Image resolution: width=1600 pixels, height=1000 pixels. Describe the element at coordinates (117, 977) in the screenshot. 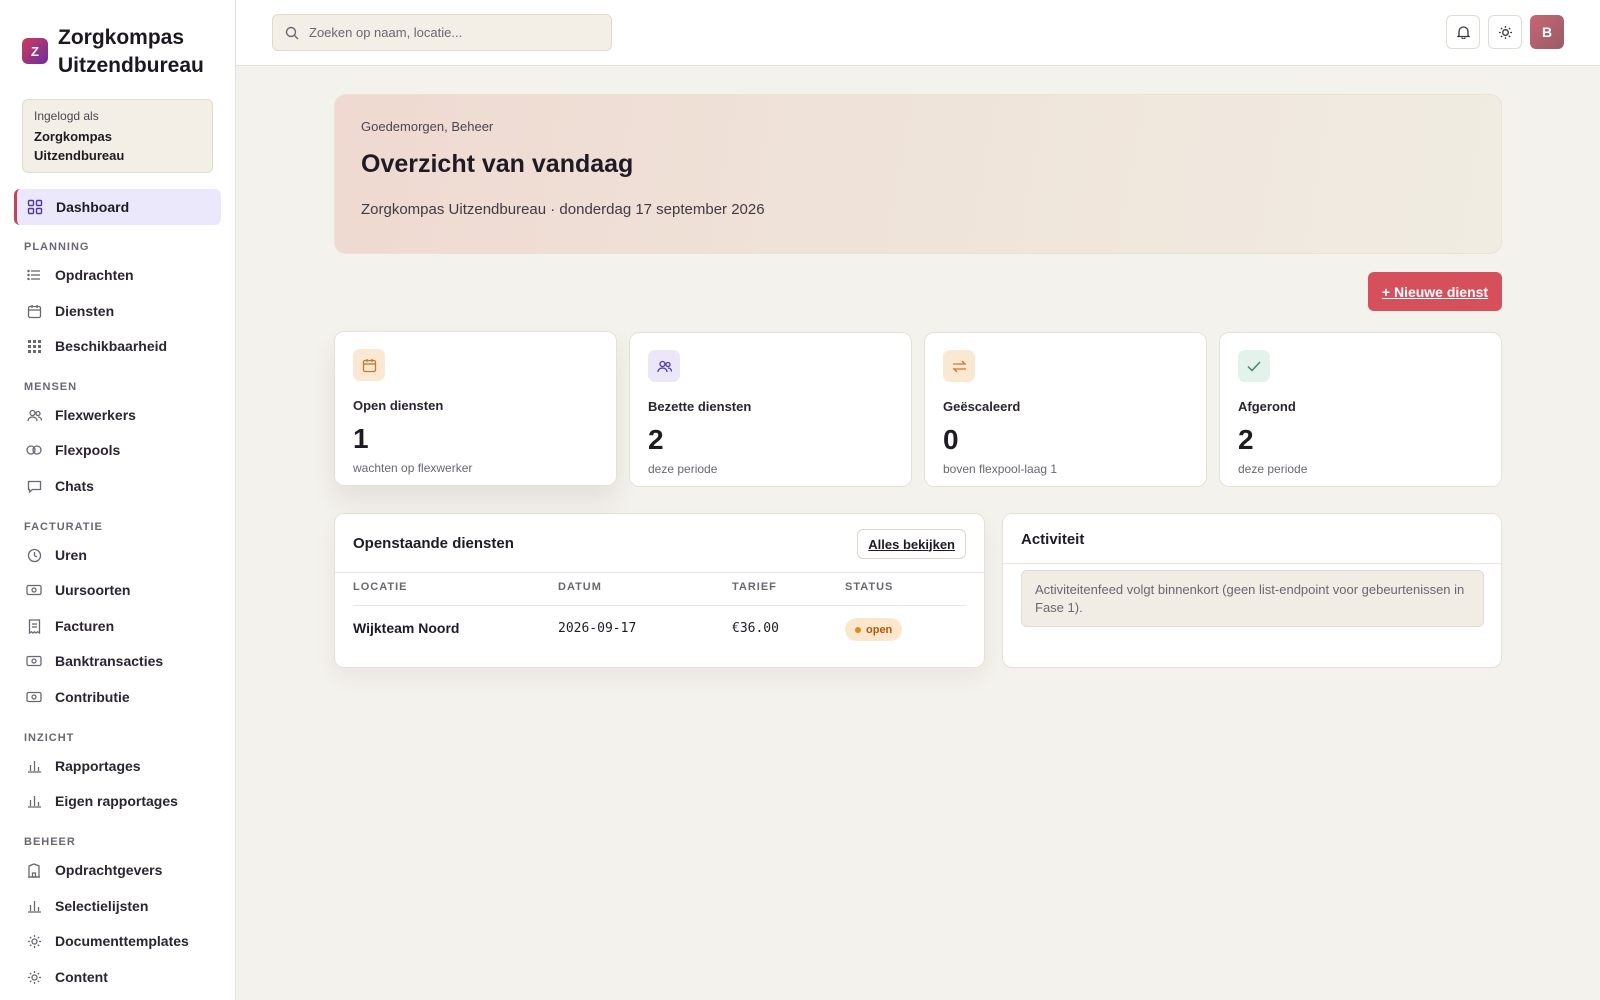

I see `sidebar-item-content: Content` at that location.